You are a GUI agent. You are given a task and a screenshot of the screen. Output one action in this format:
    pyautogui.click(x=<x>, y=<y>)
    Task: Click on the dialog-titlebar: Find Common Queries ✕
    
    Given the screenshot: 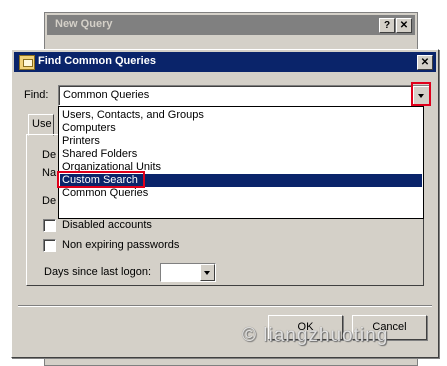 What is the action you would take?
    pyautogui.click(x=225, y=62)
    